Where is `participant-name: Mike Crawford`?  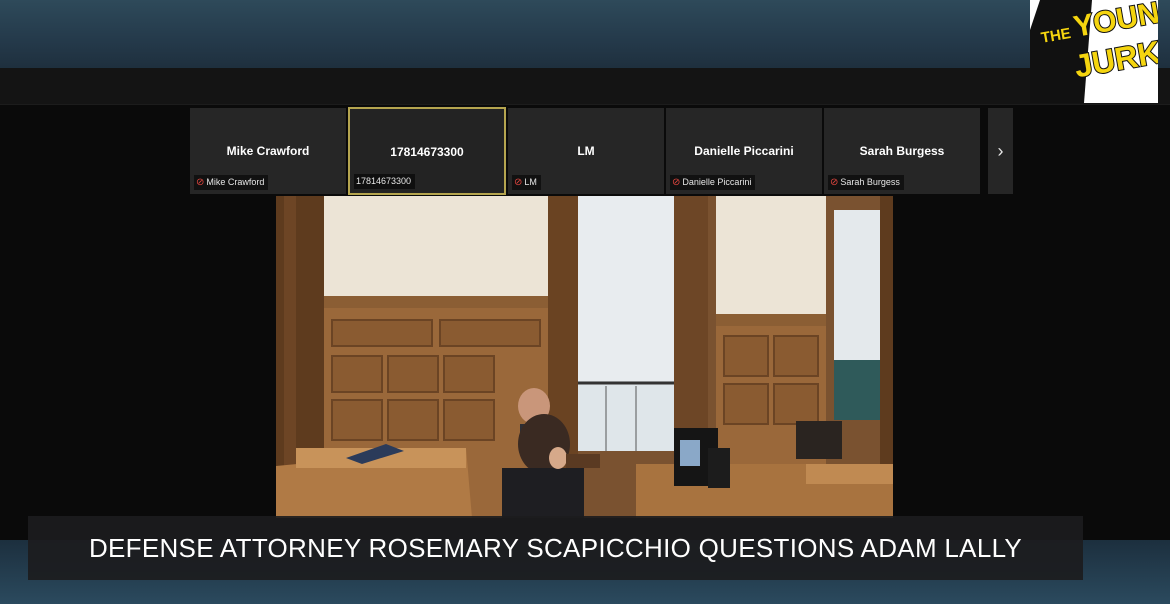 participant-name: Mike Crawford is located at coordinates (268, 151).